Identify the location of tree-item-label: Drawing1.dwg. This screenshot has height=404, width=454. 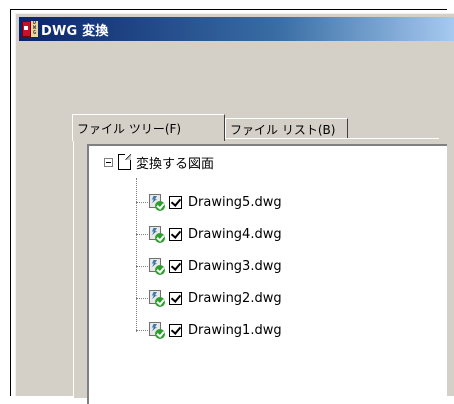
(235, 330).